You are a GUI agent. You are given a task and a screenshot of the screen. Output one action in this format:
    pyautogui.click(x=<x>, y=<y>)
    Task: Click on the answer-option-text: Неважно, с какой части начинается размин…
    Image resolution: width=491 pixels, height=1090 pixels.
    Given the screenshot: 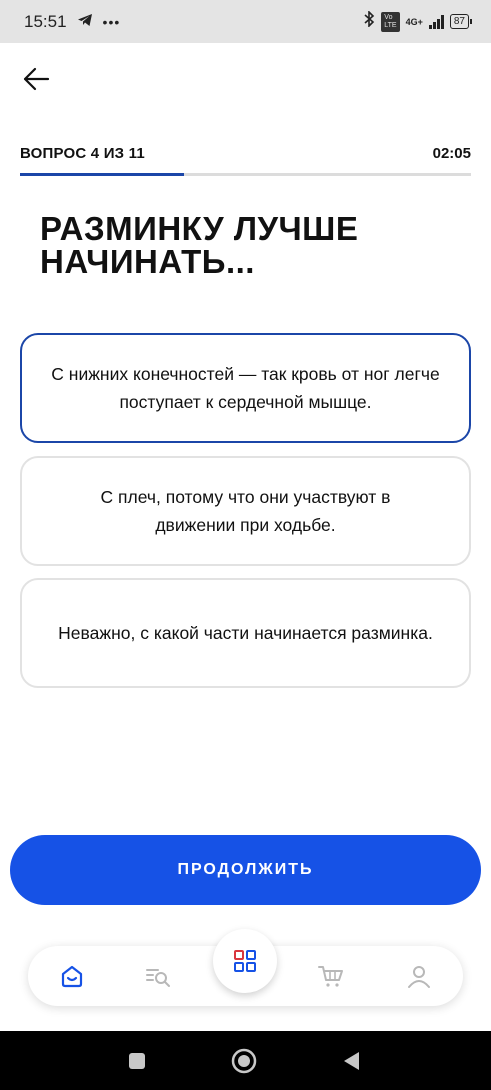 What is the action you would take?
    pyautogui.click(x=245, y=633)
    